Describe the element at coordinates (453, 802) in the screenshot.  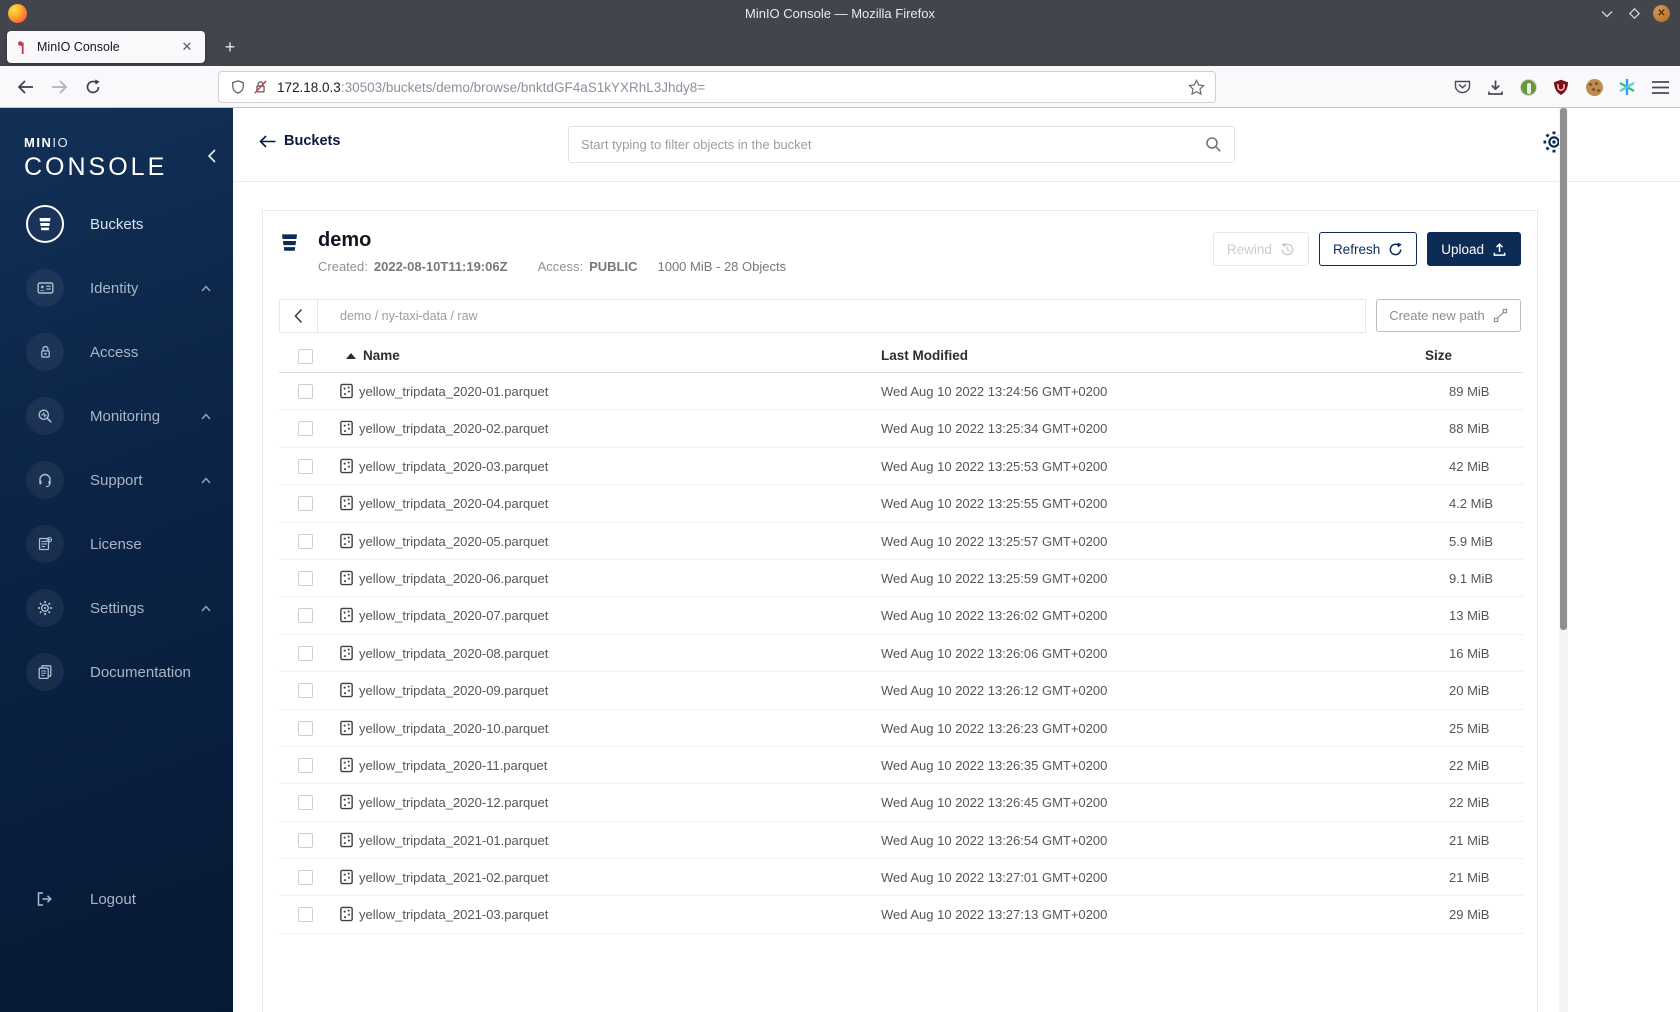
I see `object-name: yellow_tripdata_2020-12.parquet` at that location.